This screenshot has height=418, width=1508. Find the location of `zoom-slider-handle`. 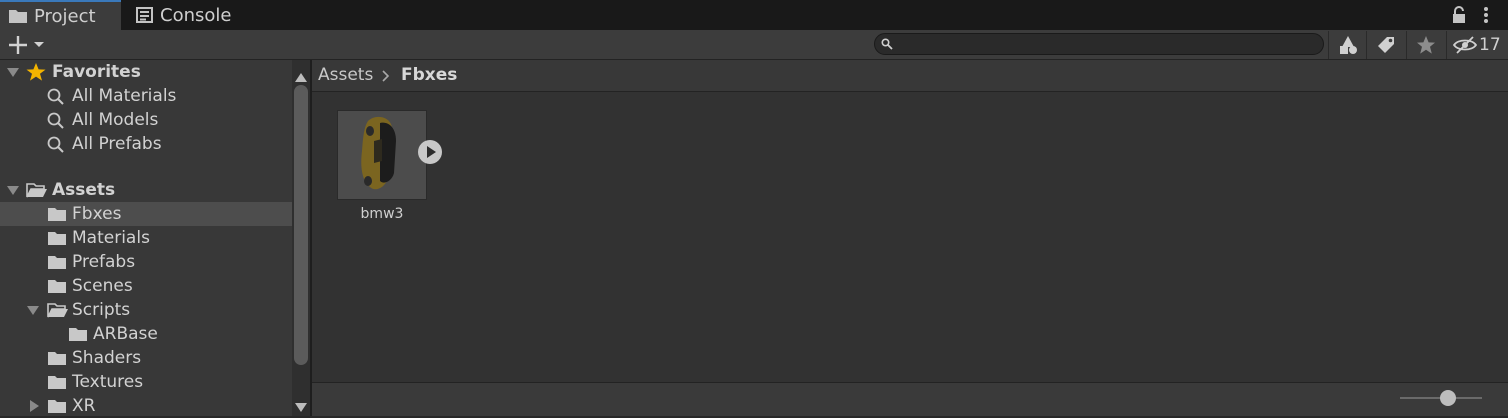

zoom-slider-handle is located at coordinates (1447, 398).